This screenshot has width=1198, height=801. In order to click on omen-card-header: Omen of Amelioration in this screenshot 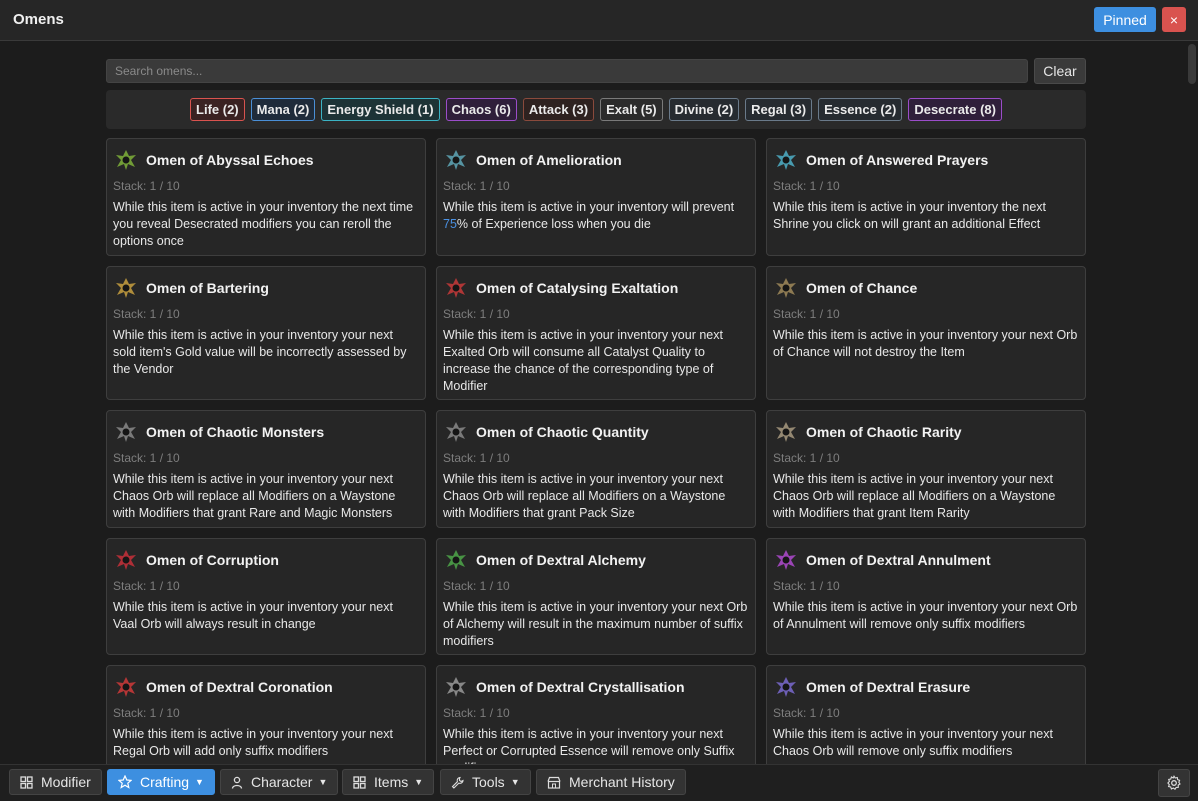, I will do `click(532, 160)`.